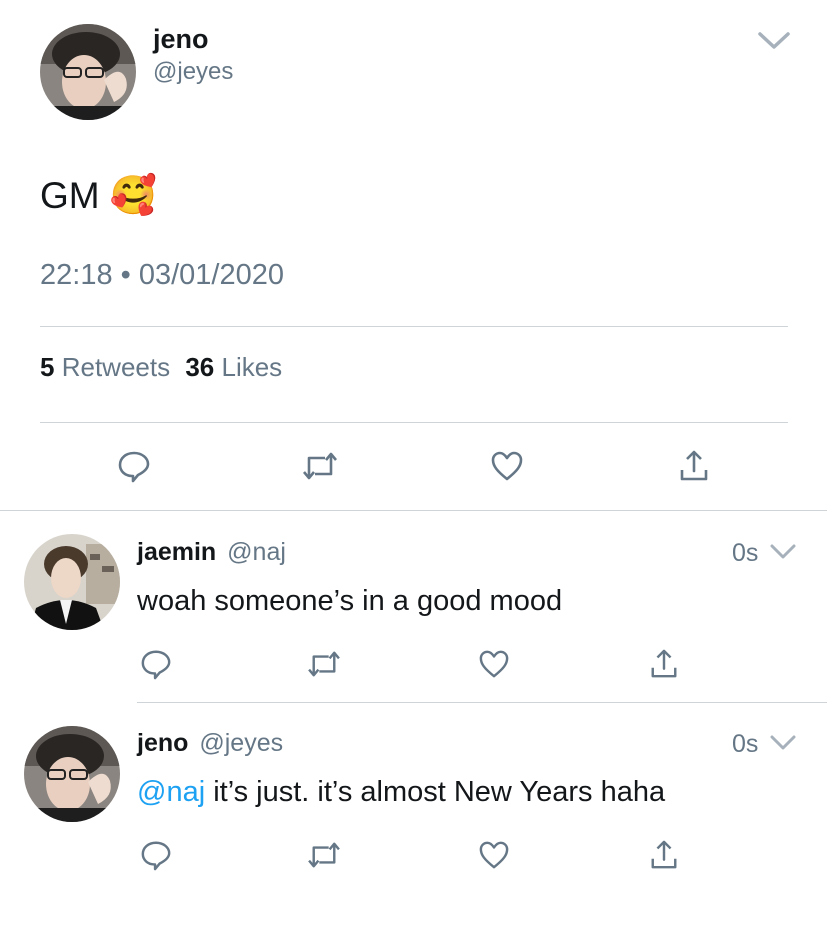 Image resolution: width=827 pixels, height=933 pixels. What do you see at coordinates (116, 367) in the screenshot?
I see `retweets-label: Retweets` at bounding box center [116, 367].